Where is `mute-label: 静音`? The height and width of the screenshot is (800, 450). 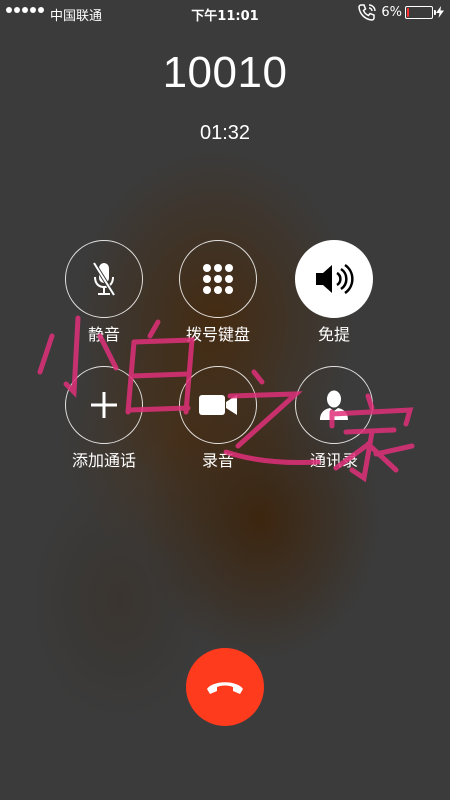
mute-label: 静音 is located at coordinates (103, 334).